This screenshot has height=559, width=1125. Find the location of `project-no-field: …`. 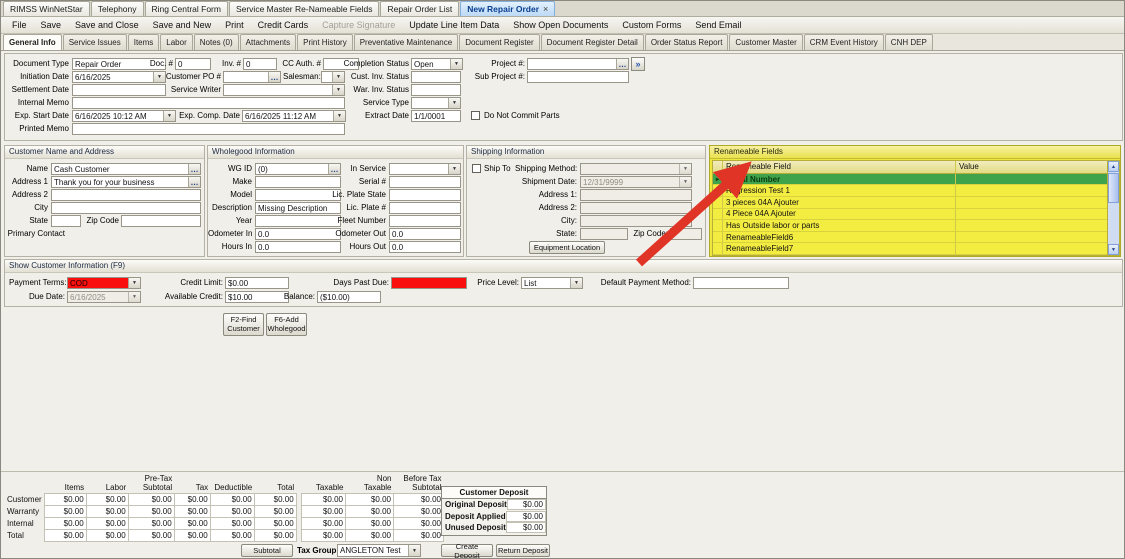

project-no-field: … is located at coordinates (578, 64).